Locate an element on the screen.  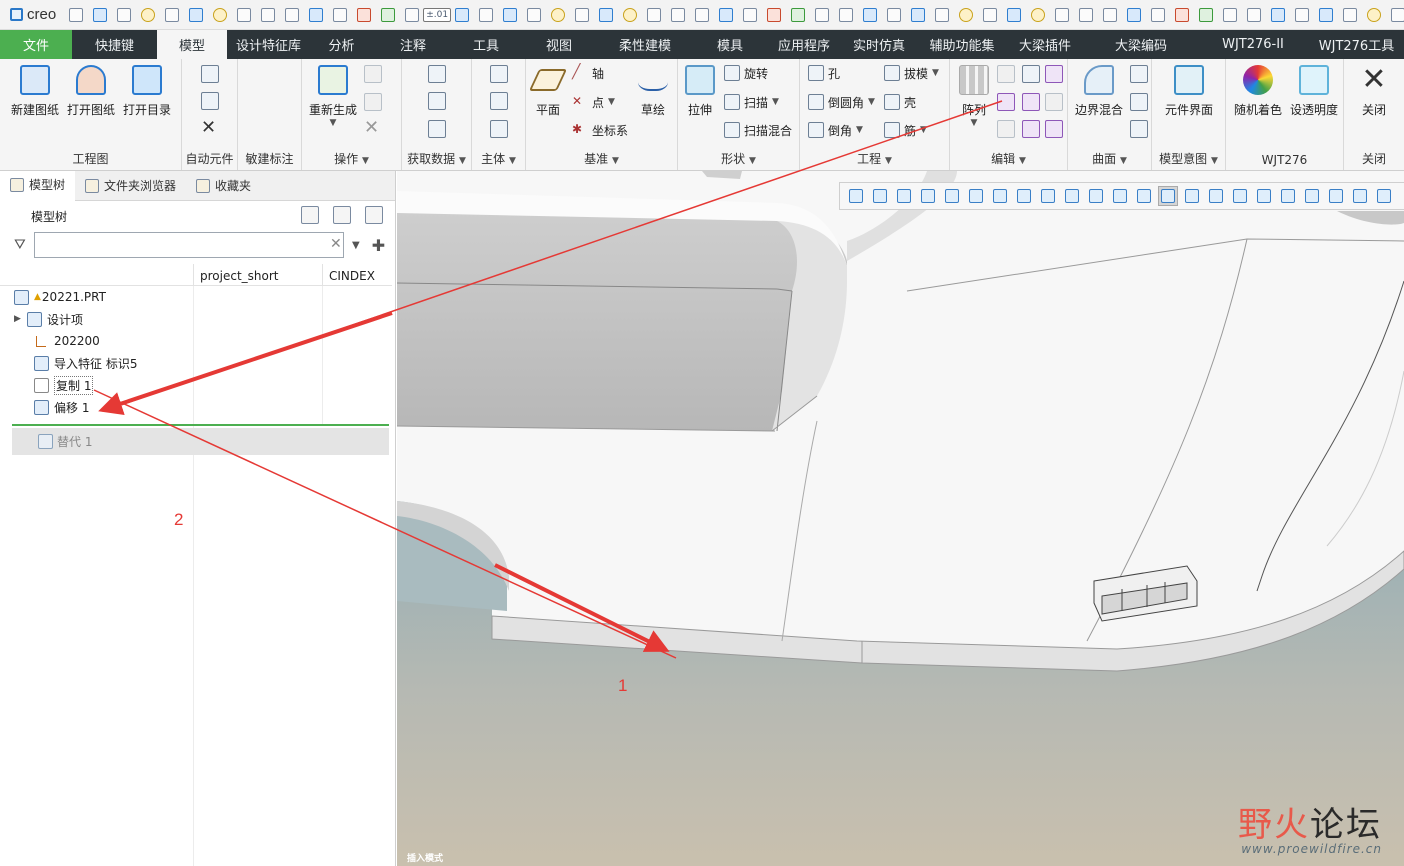
close-button: ✕ 关闭 is located at coordinates (1374, 91).